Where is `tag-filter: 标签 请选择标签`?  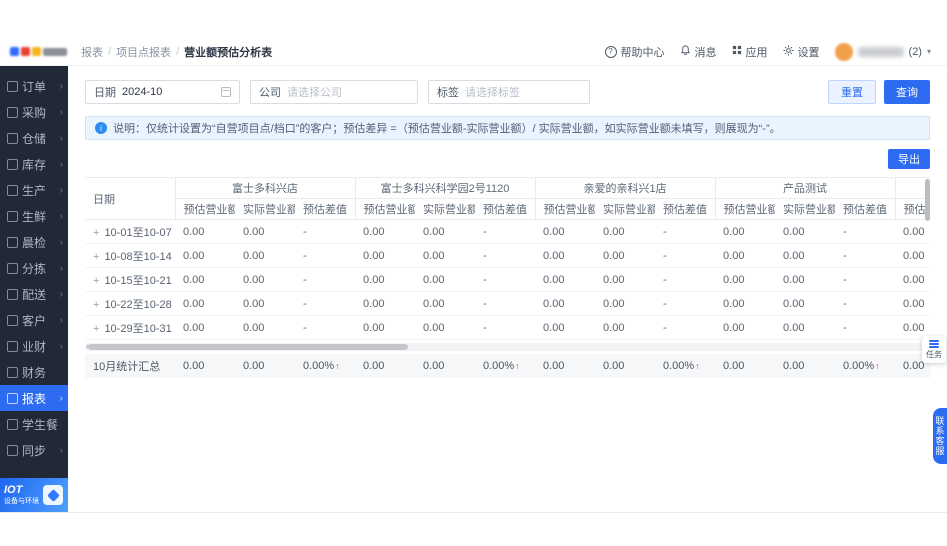 tag-filter: 标签 请选择标签 is located at coordinates (509, 92).